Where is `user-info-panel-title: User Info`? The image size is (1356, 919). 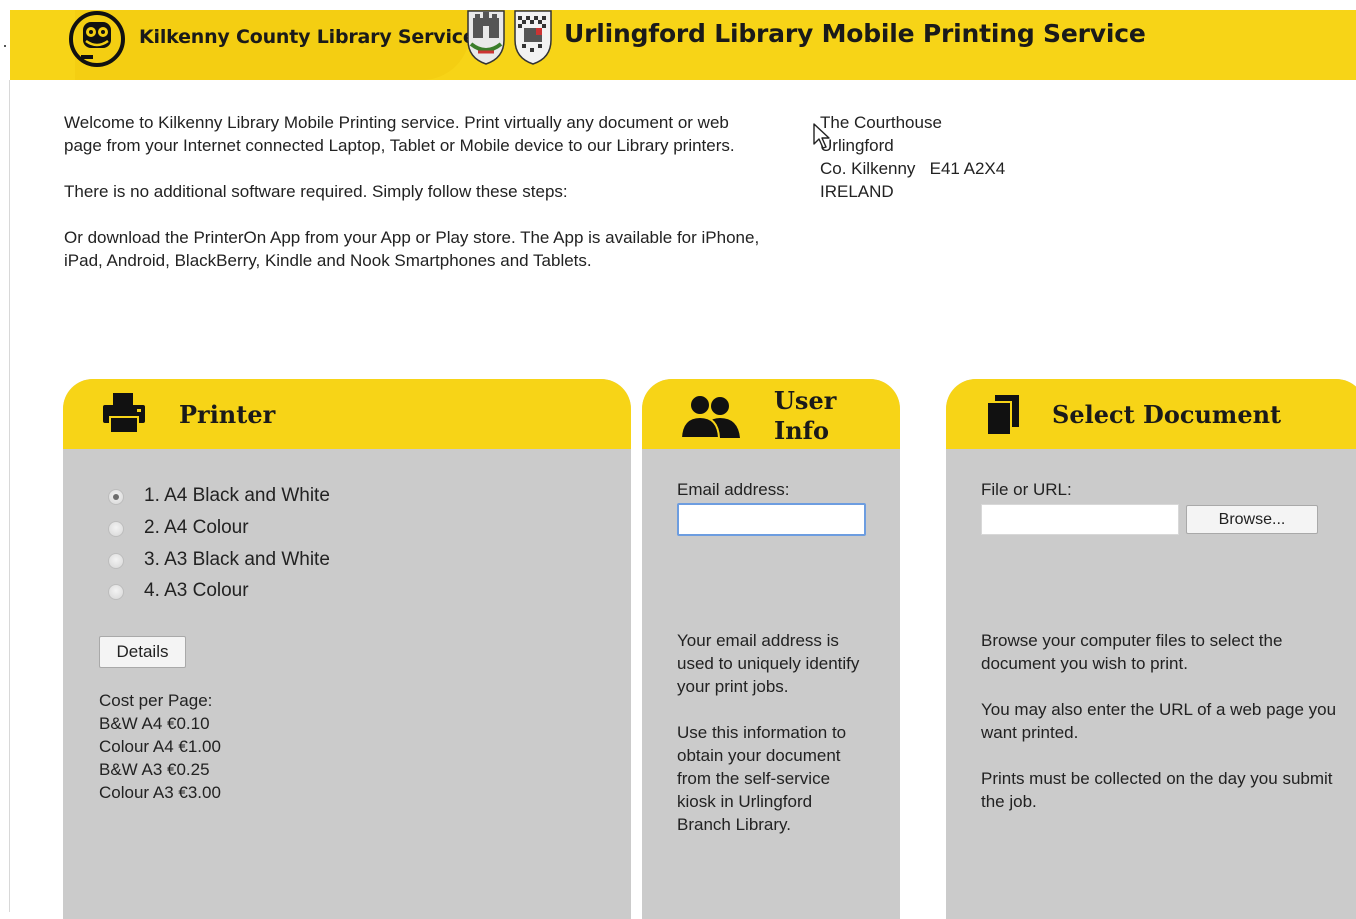
user-info-panel-title: User Info is located at coordinates (805, 416).